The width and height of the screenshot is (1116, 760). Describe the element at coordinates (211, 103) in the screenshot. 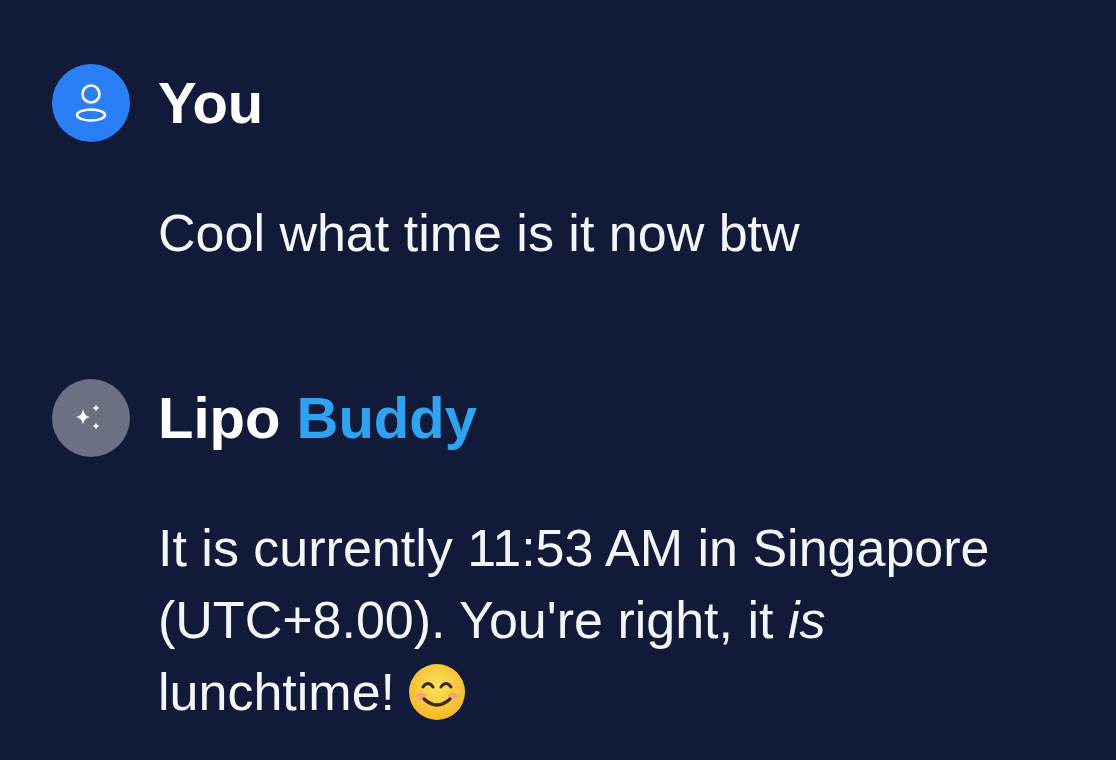

I see `sender-name: You` at that location.